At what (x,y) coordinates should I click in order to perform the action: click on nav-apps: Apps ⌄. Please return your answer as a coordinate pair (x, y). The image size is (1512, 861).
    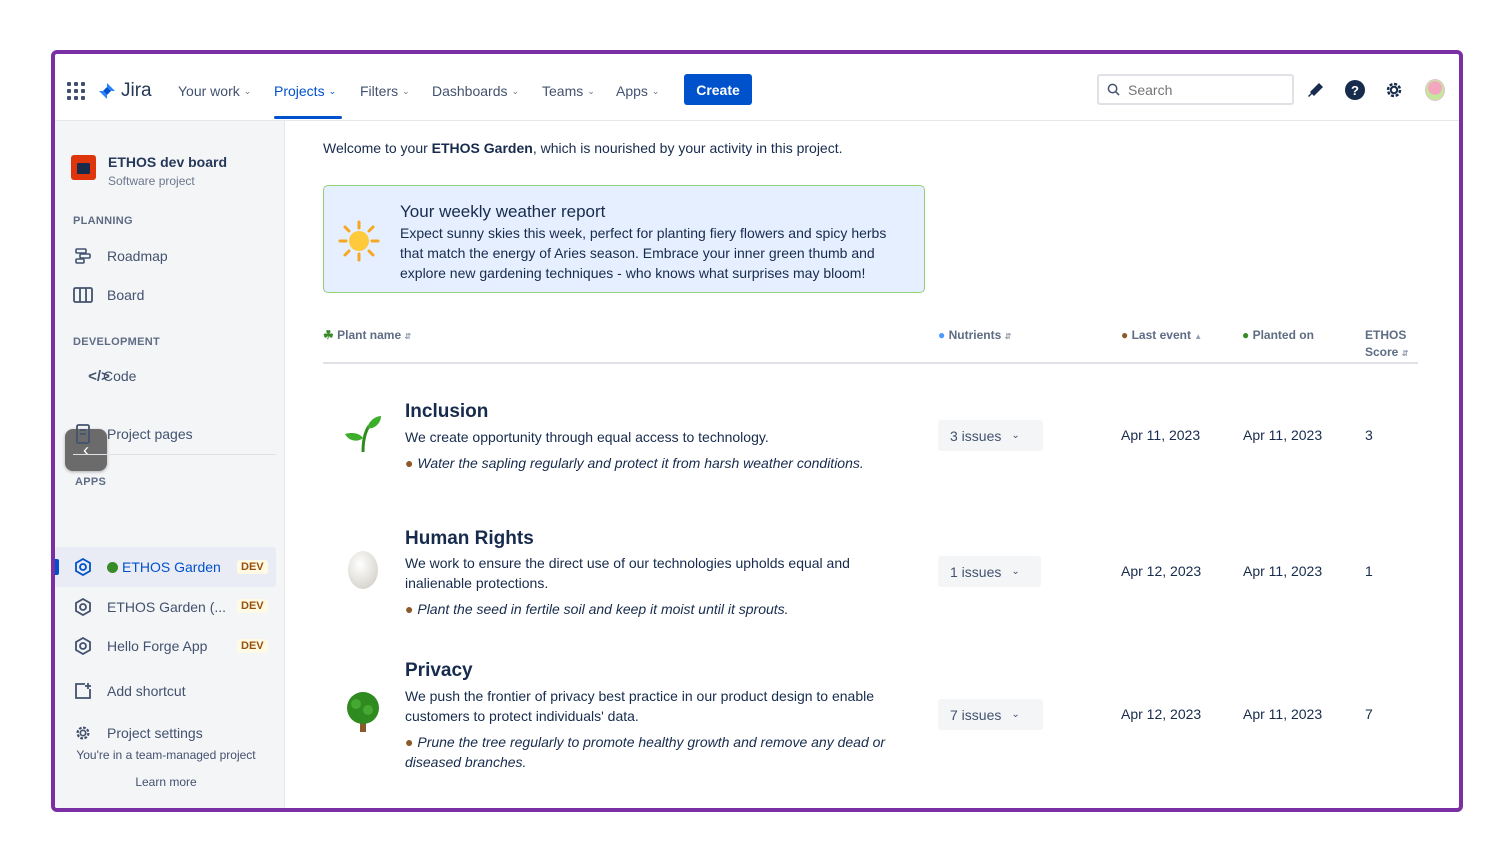
    Looking at the image, I should click on (637, 91).